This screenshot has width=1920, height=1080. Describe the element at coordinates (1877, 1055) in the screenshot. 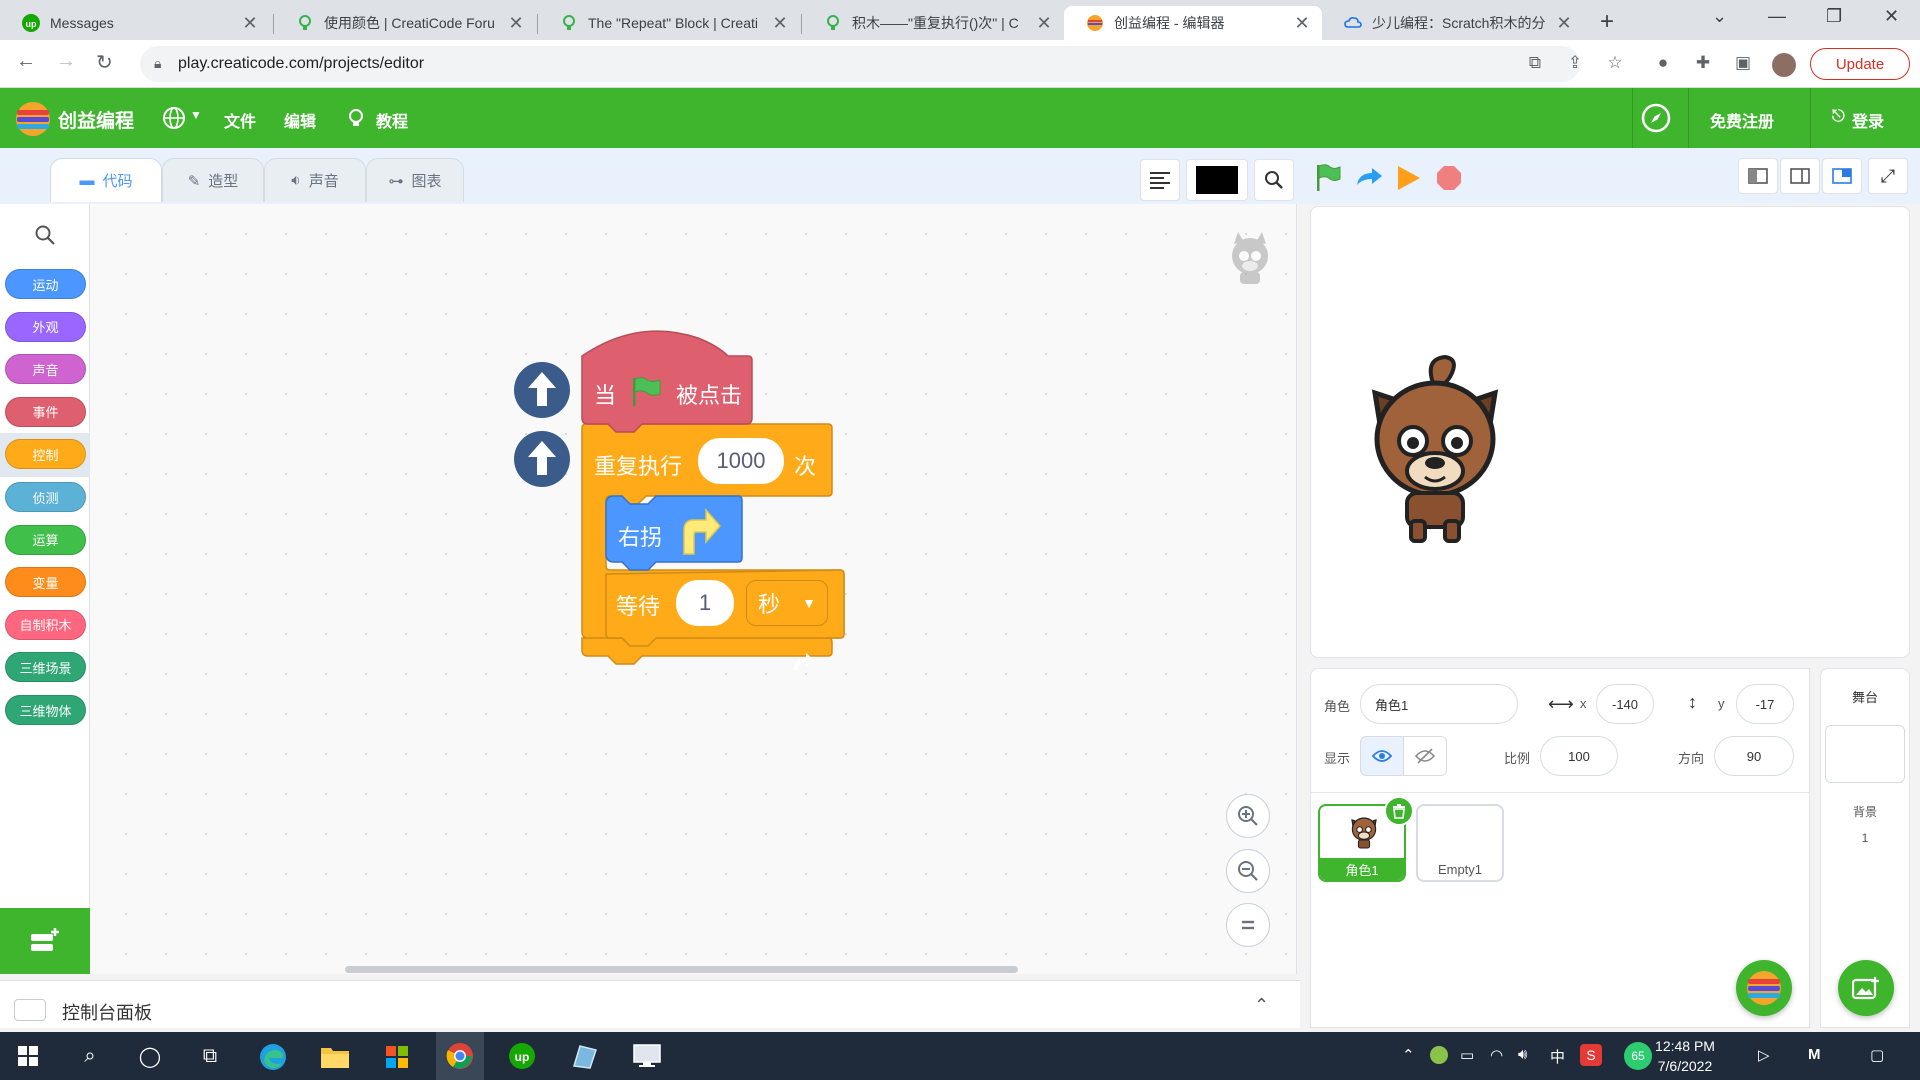

I see `notifications-icon: ▢` at that location.